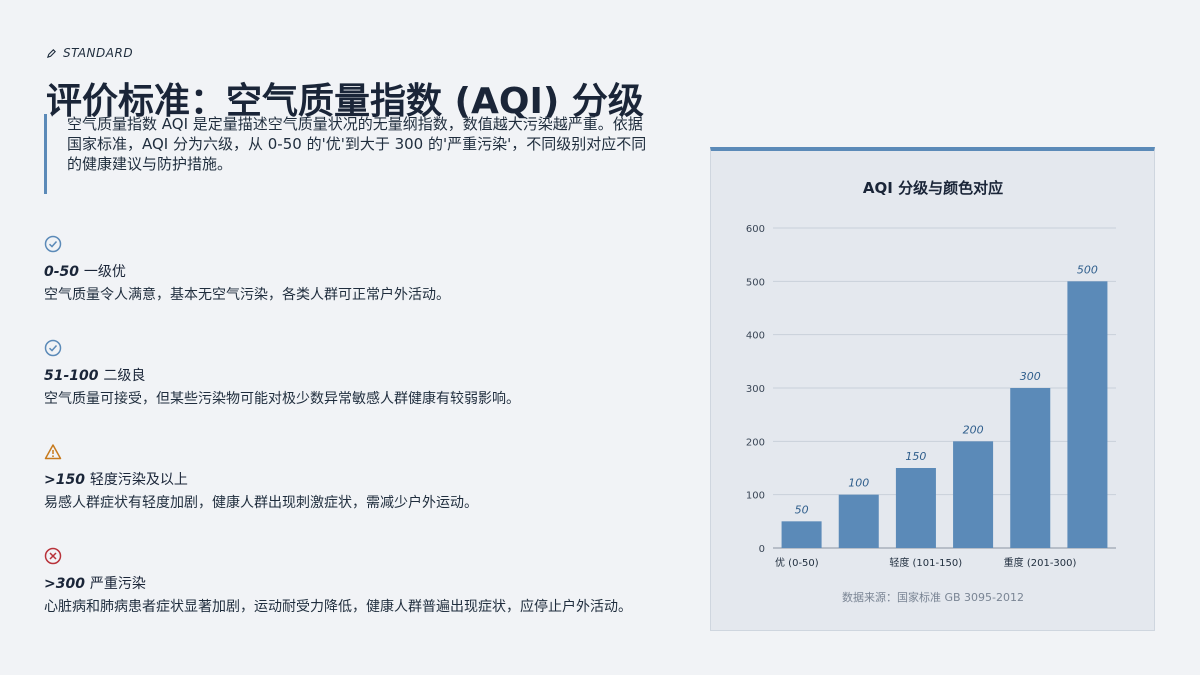 The image size is (1200, 675). Describe the element at coordinates (915, 456) in the screenshot. I see `bar-value-label: 150` at that location.